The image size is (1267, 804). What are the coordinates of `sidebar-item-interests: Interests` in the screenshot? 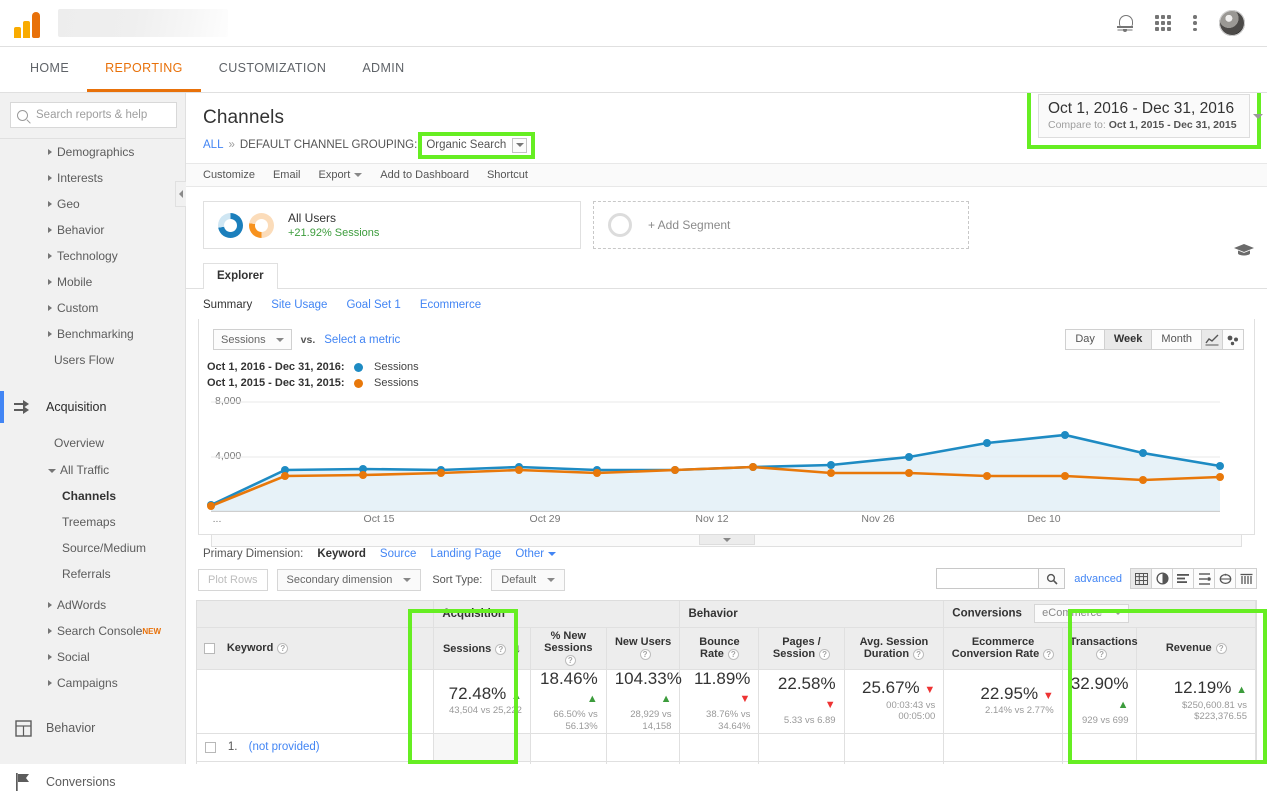 It's located at (92, 178).